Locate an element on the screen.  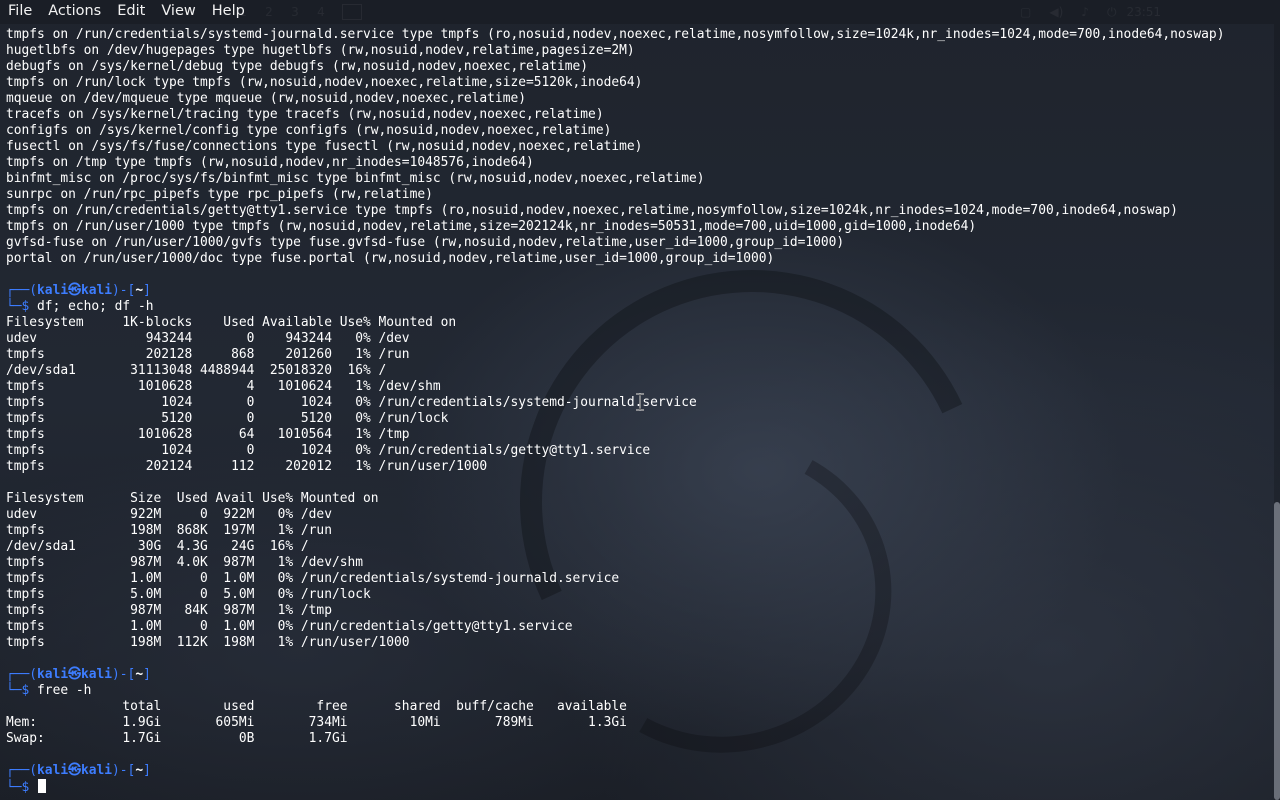
menu-actions: Actions is located at coordinates (74, 12).